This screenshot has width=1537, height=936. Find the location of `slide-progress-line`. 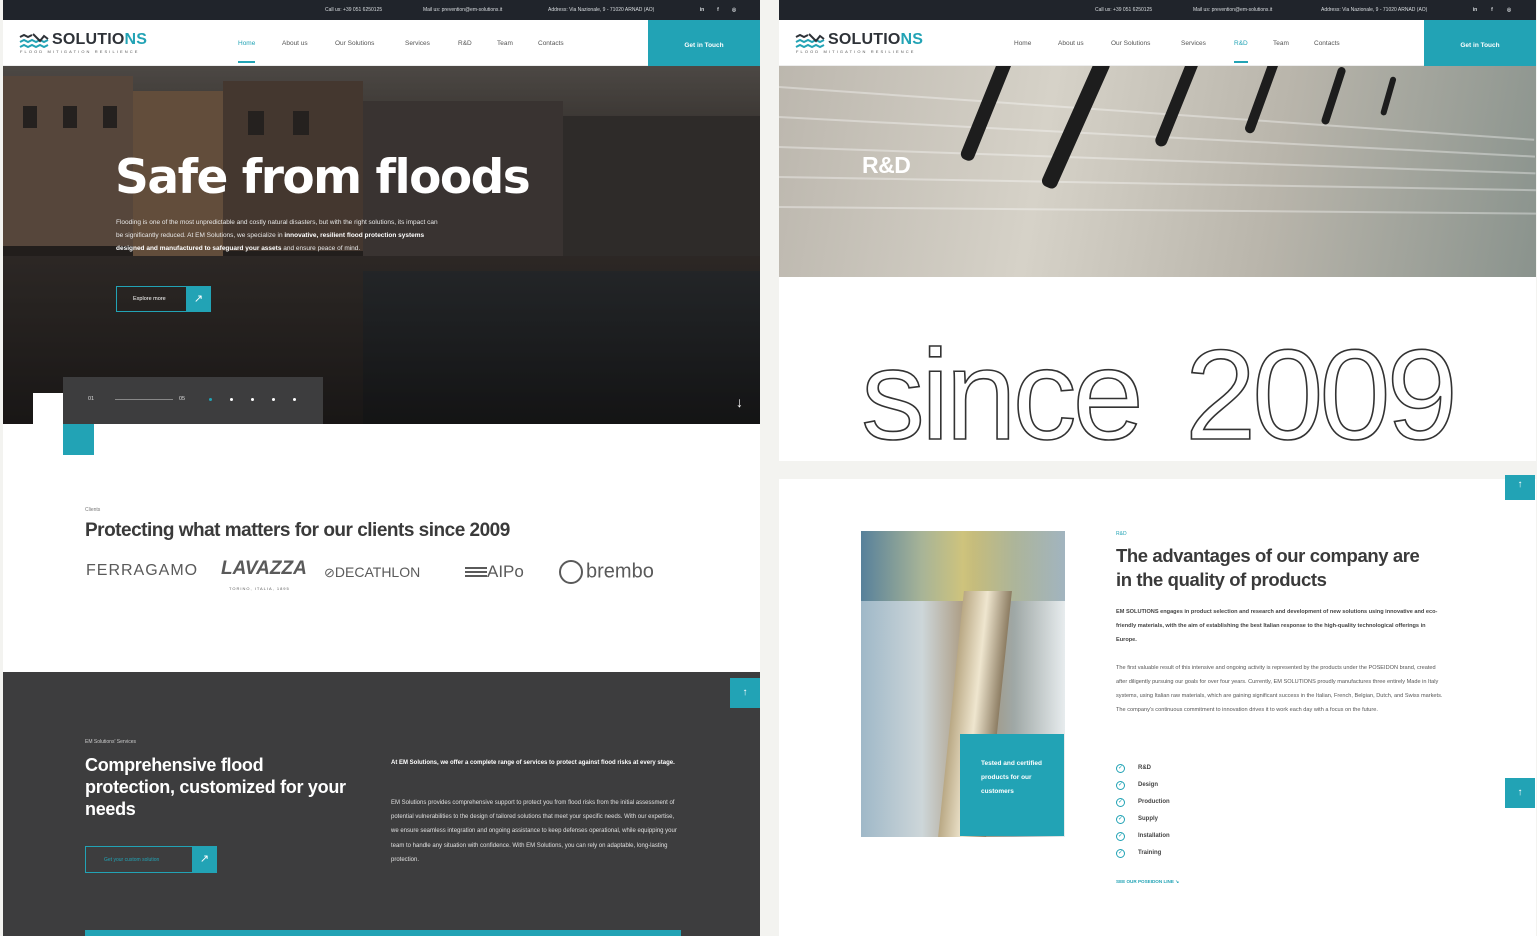

slide-progress-line is located at coordinates (144, 399).